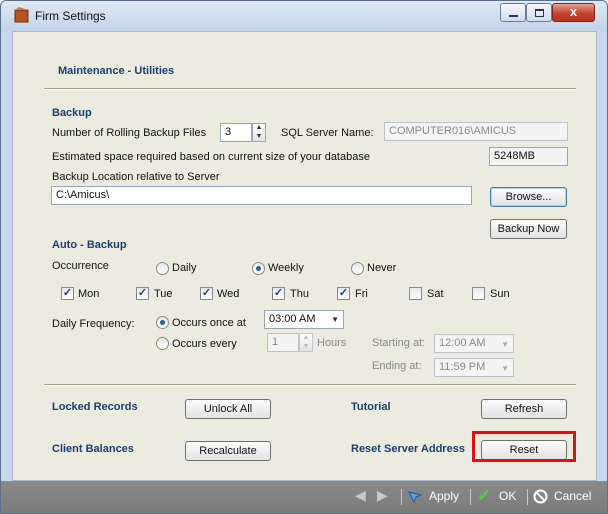  Describe the element at coordinates (513, 16) in the screenshot. I see `minimize-icon` at that location.